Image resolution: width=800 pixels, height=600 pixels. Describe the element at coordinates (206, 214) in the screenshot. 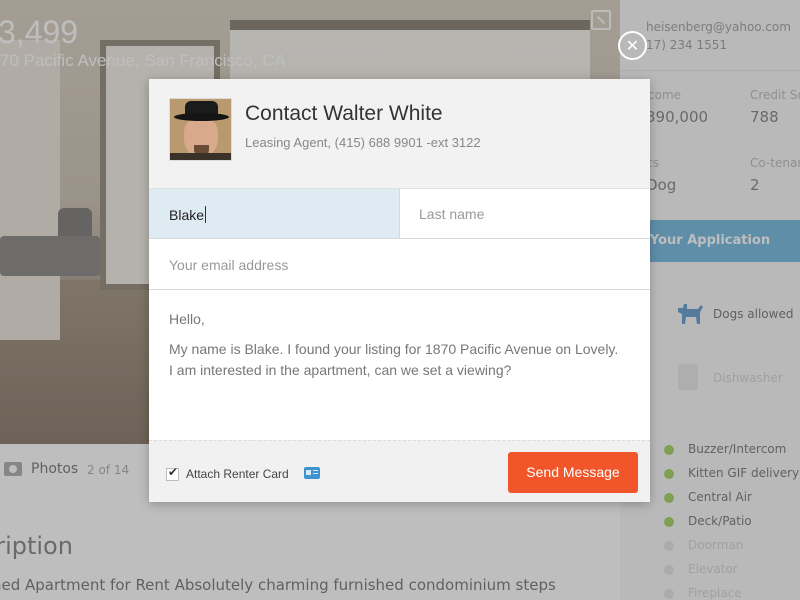

I see `text-caret` at that location.